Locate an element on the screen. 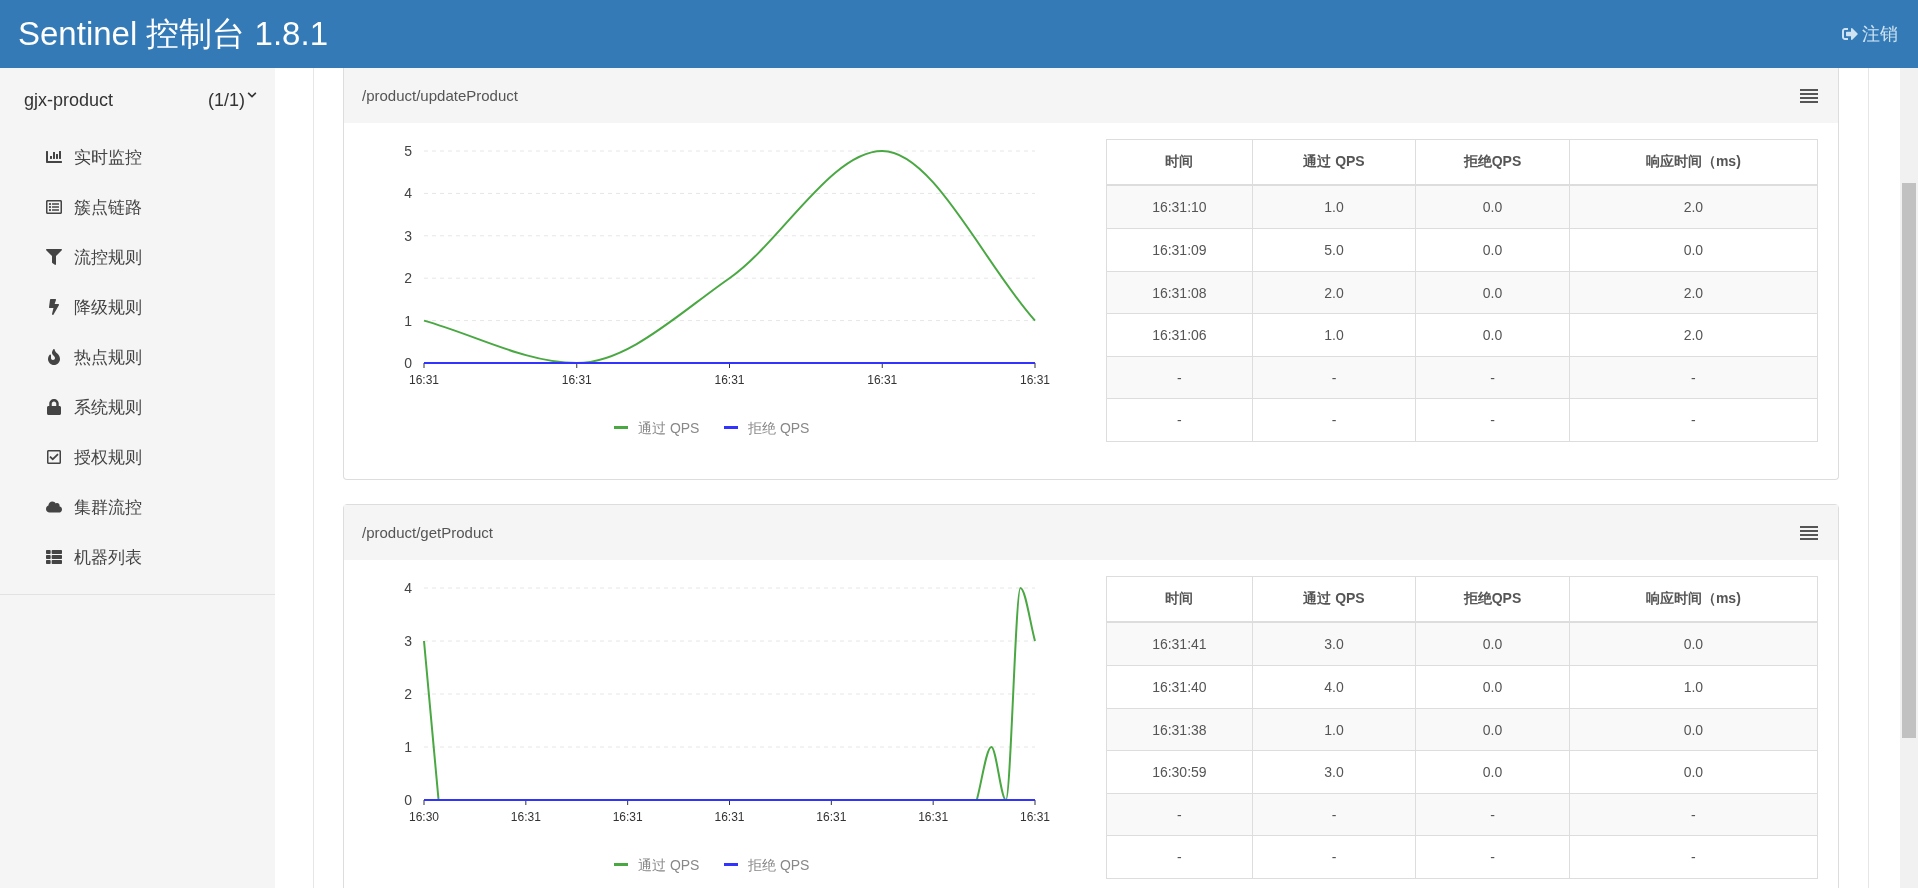 The width and height of the screenshot is (1918, 888). y-tick-label: 1 is located at coordinates (408, 320).